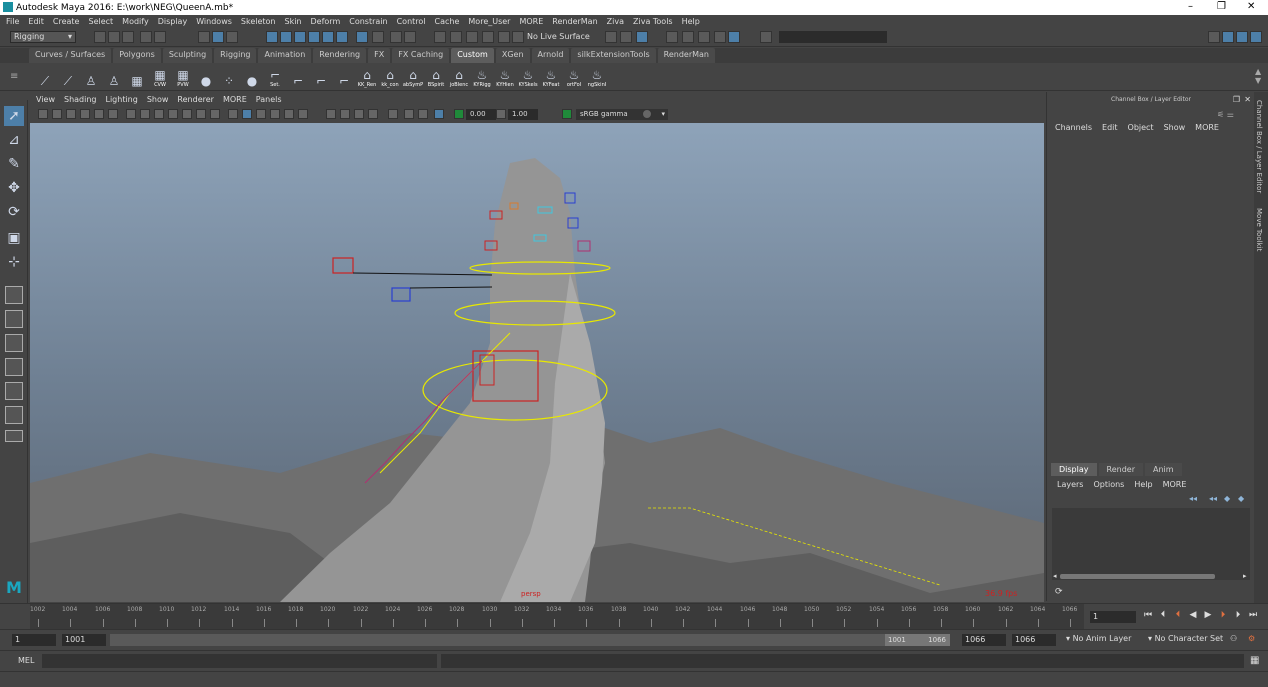 The image size is (1268, 687). What do you see at coordinates (1151, 295) in the screenshot?
I see `channel-list` at bounding box center [1151, 295].